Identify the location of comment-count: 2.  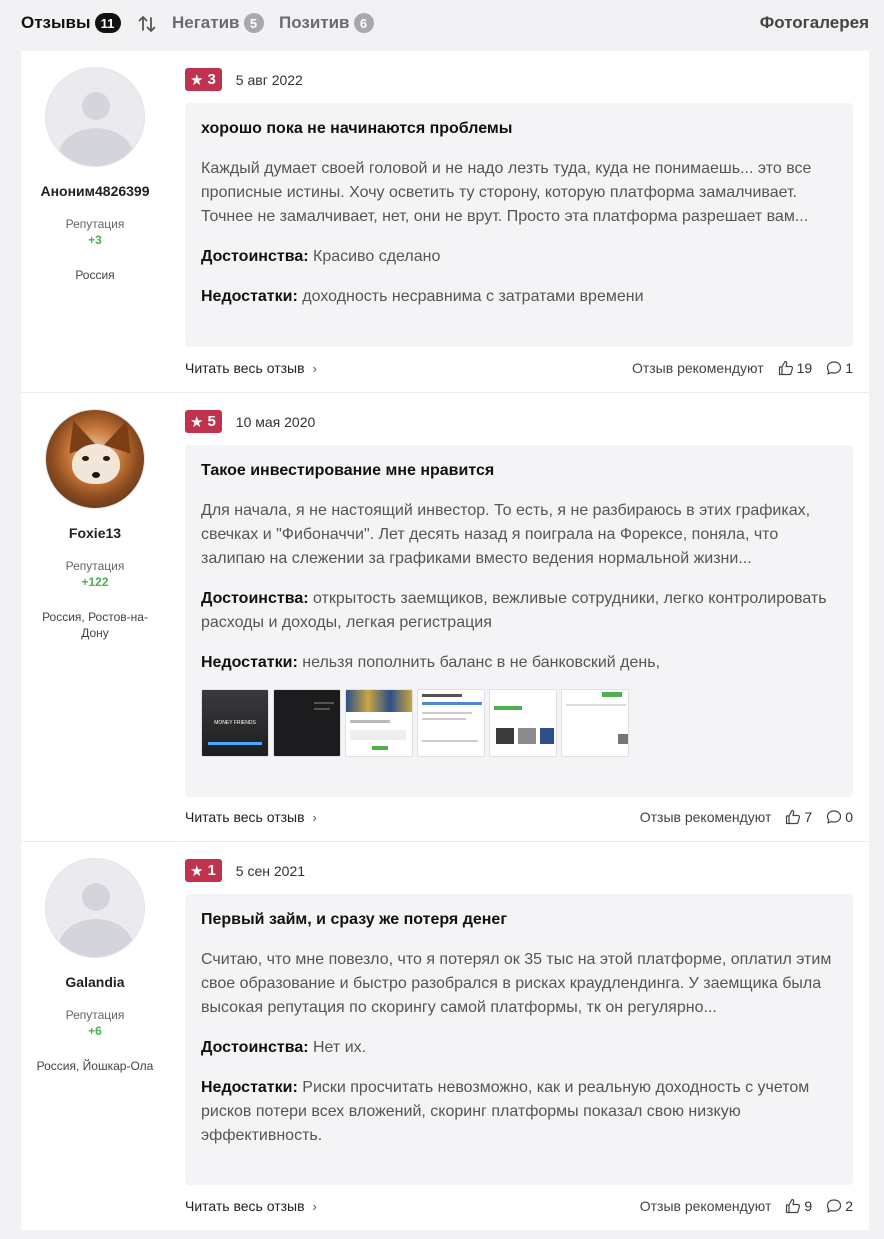
(849, 1206).